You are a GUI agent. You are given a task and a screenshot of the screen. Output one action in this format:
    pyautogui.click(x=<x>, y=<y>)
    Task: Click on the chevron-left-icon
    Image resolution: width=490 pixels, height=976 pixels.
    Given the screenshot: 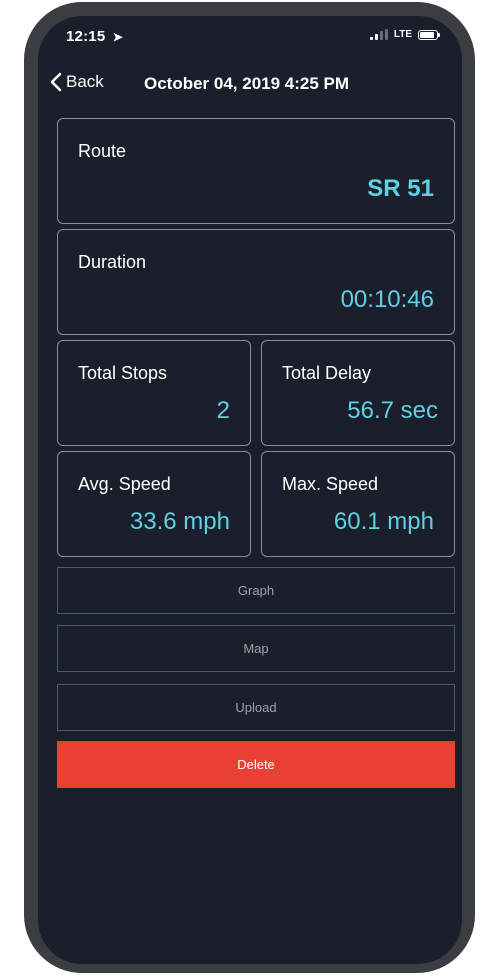 What is the action you would take?
    pyautogui.click(x=56, y=82)
    